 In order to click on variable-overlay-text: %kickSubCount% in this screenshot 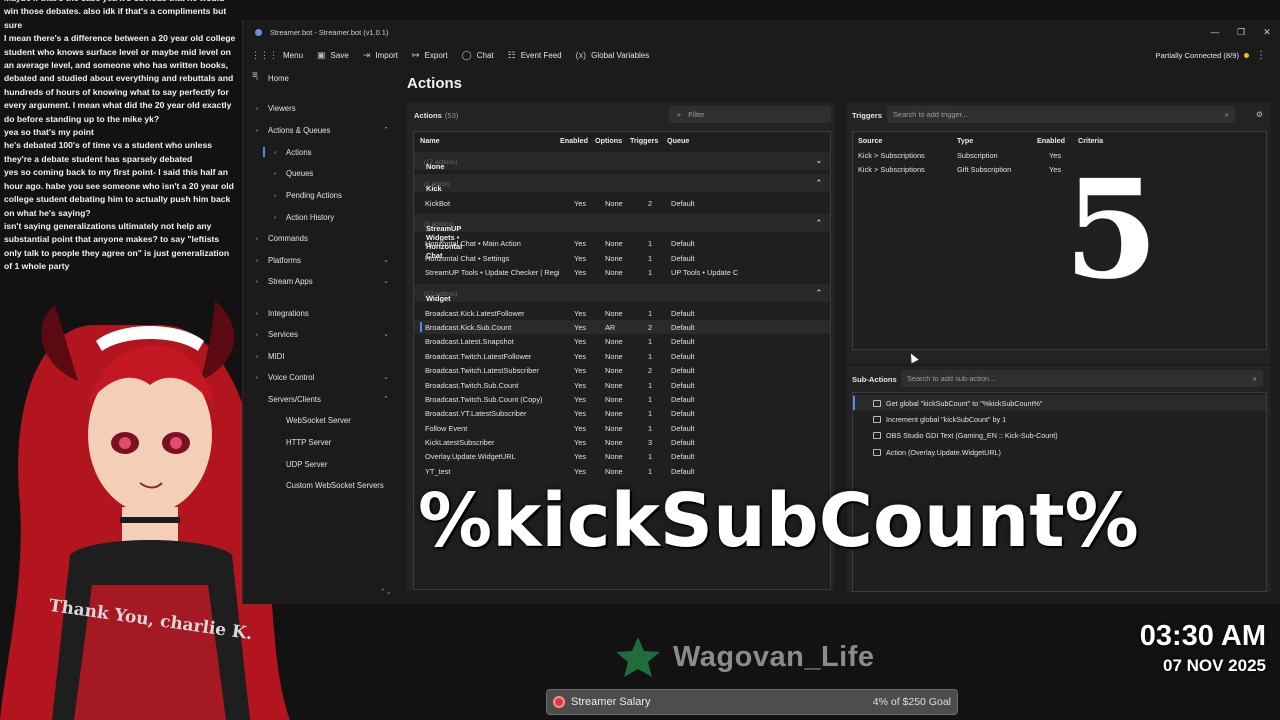, I will do `click(778, 521)`.